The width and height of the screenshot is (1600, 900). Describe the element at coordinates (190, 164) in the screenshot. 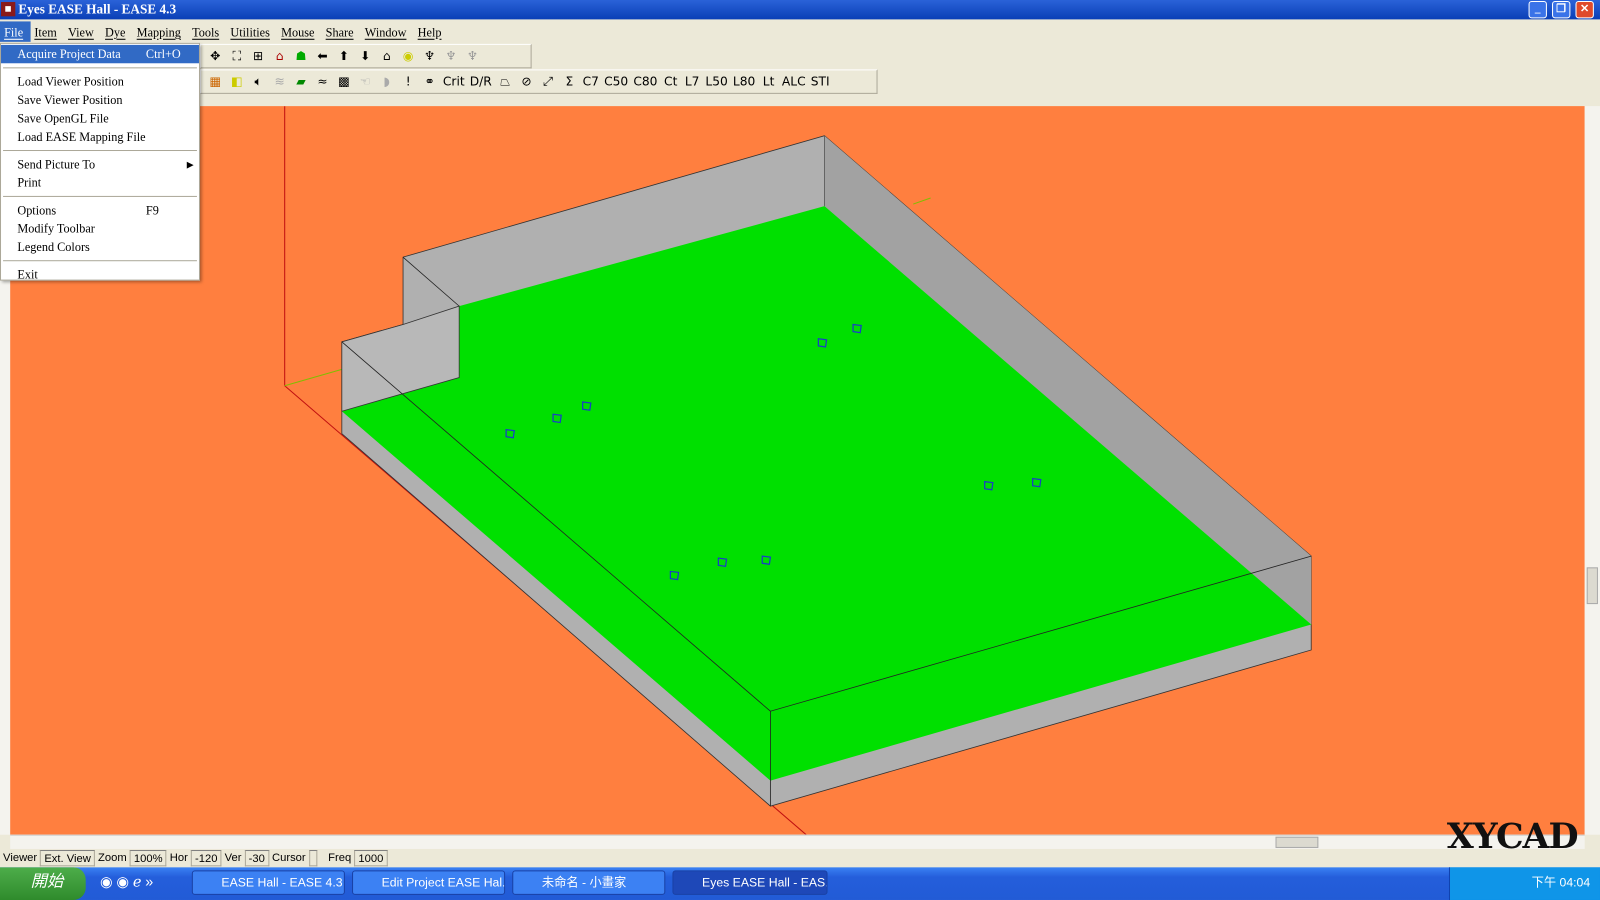

I see `submenu-arrow-icon: ▶` at that location.